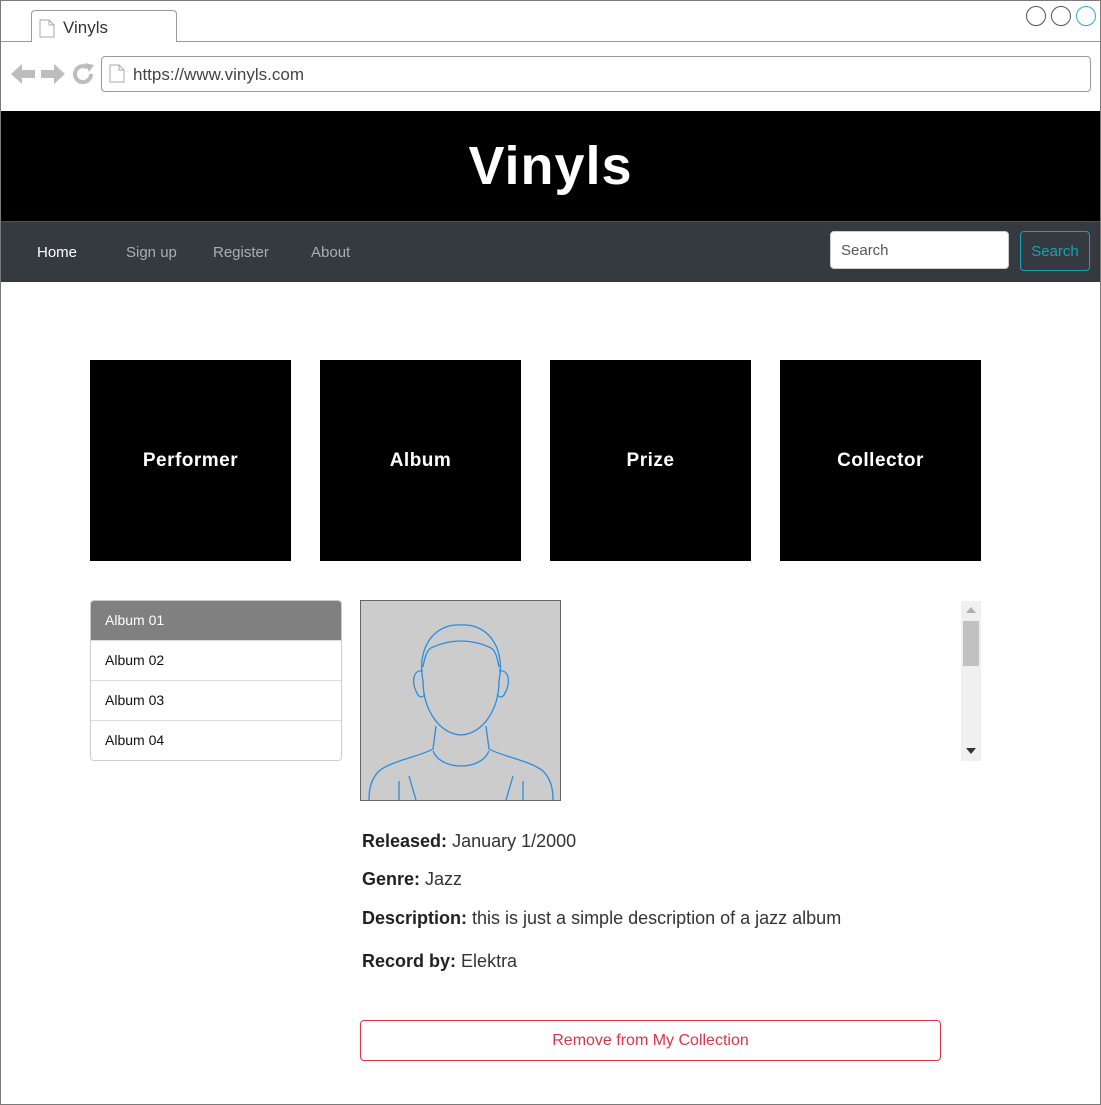  I want to click on album-cover-image, so click(460, 700).